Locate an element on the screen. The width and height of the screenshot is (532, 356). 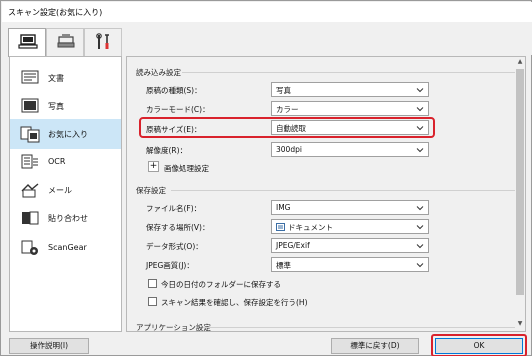
subfolder-checkbox is located at coordinates (152, 283).